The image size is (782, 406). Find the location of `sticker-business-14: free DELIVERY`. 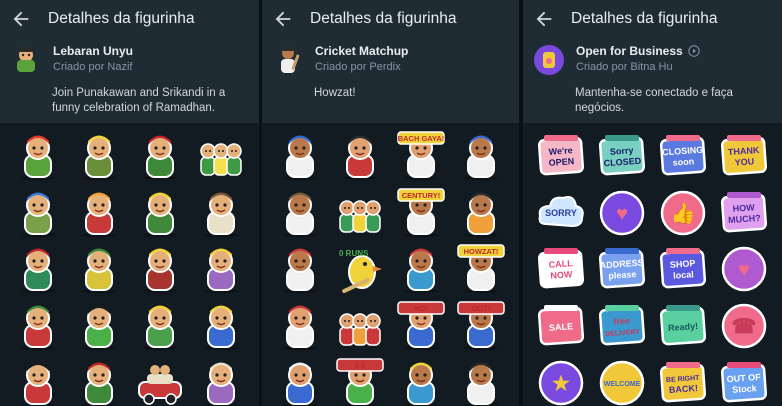

sticker-business-14: free DELIVERY is located at coordinates (622, 326).